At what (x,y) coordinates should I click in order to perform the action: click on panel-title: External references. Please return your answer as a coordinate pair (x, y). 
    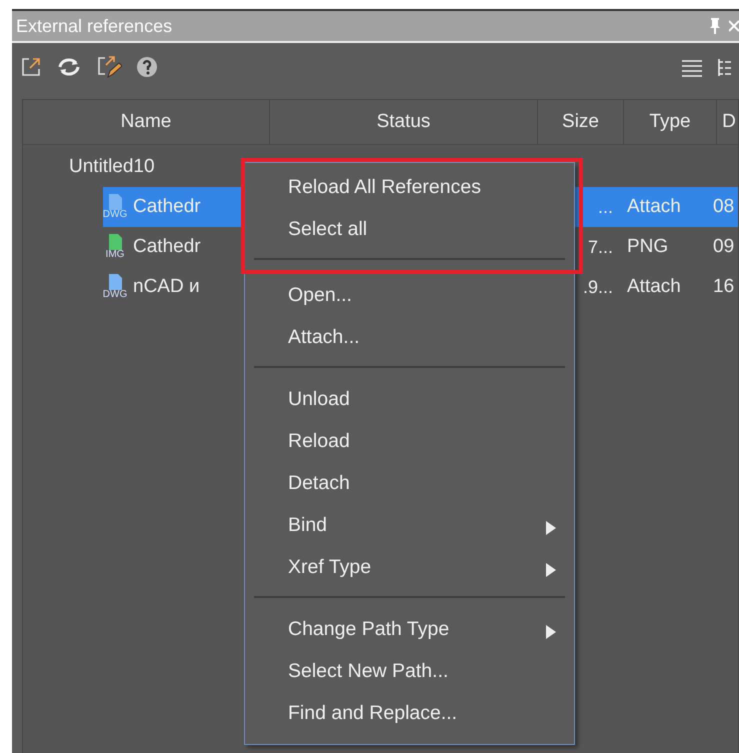
    Looking at the image, I should click on (95, 26).